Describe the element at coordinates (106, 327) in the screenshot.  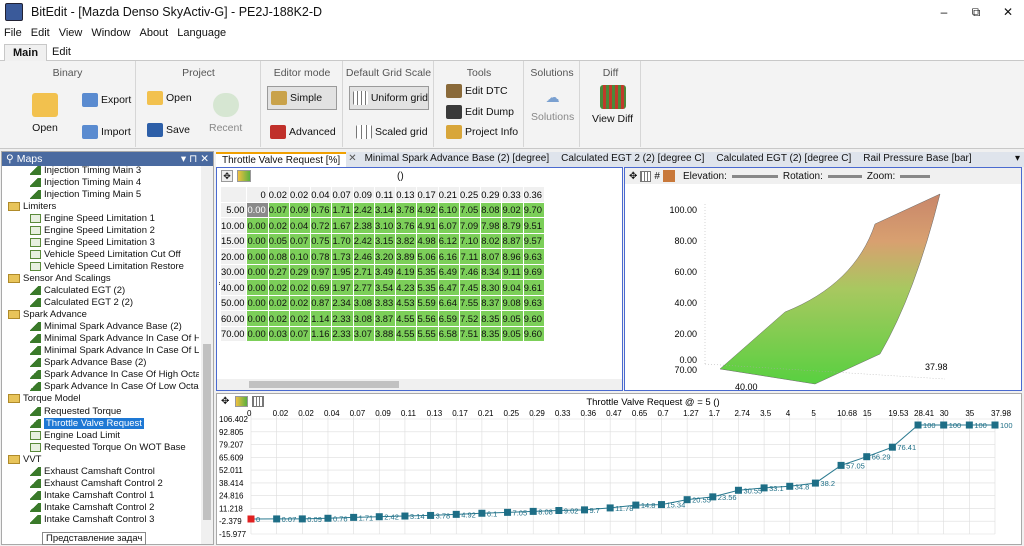
I see `tree-item: Minimal Spark Advance Base (2)` at that location.